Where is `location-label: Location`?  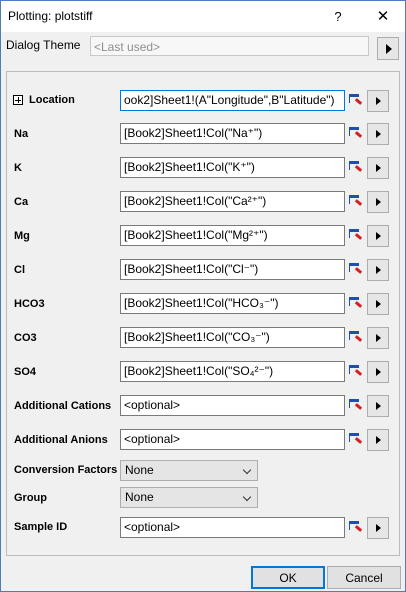 location-label: Location is located at coordinates (52, 100).